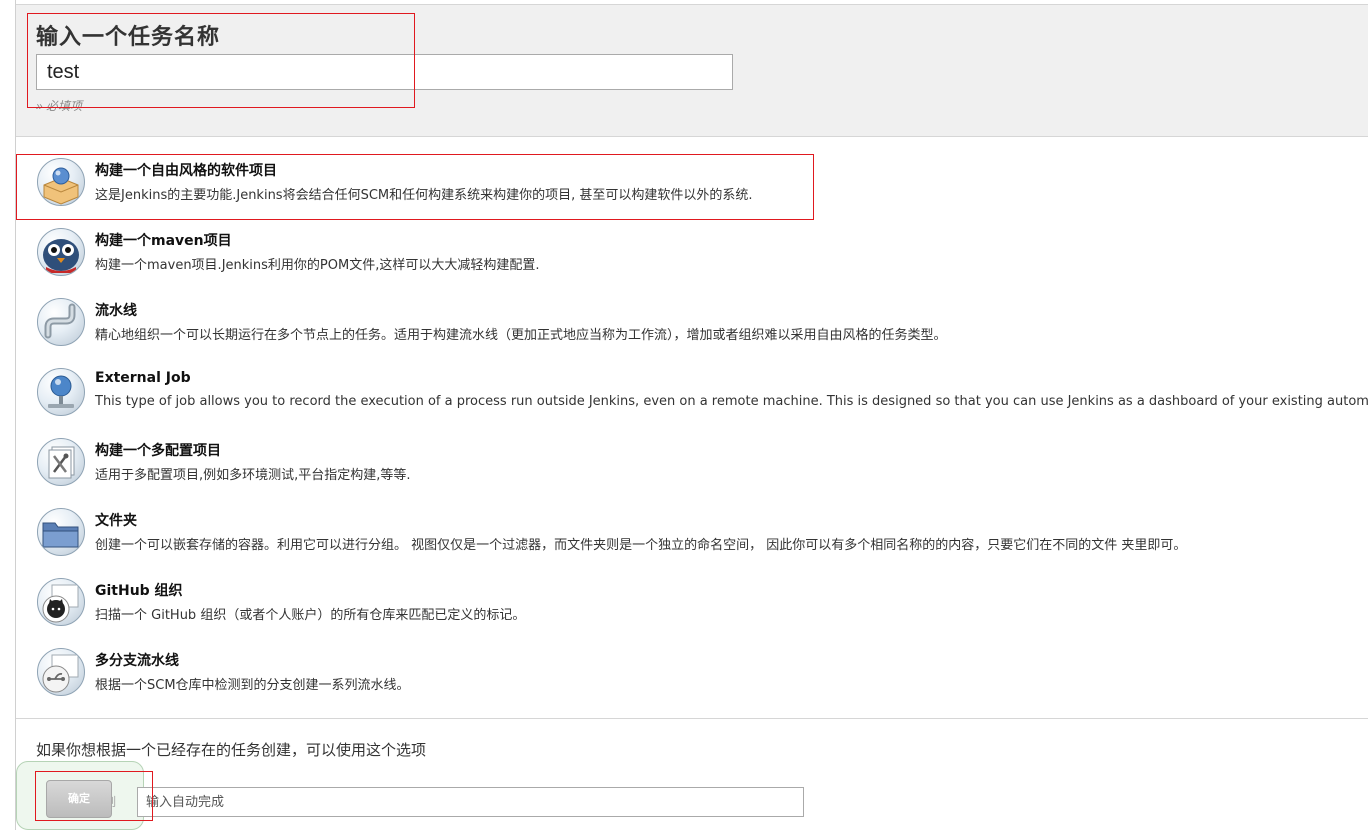  What do you see at coordinates (116, 521) in the screenshot?
I see `item-type-title: 文件夹` at bounding box center [116, 521].